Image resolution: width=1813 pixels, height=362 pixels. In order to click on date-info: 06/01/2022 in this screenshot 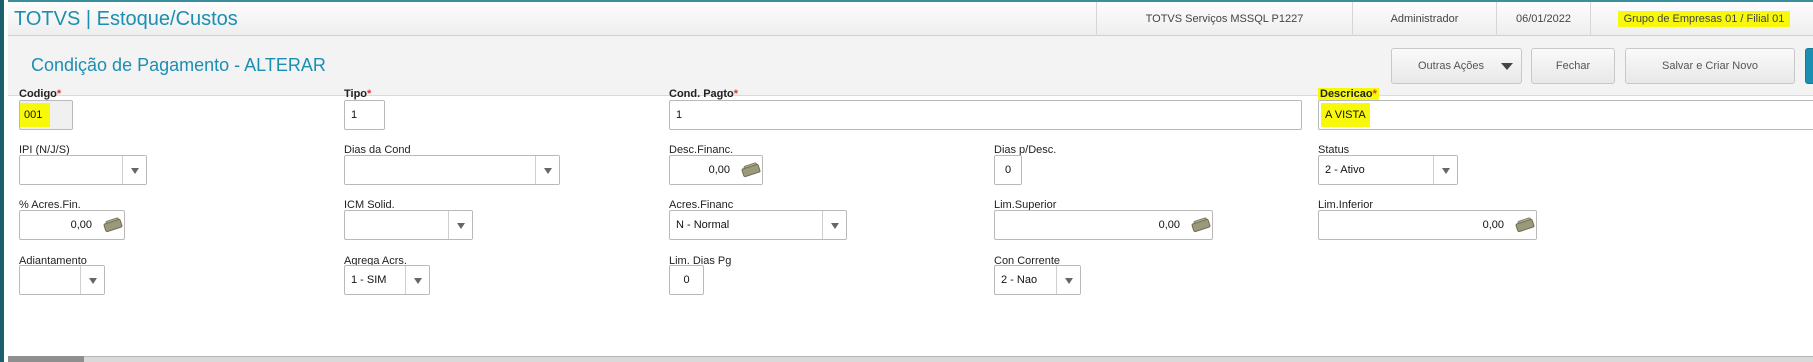, I will do `click(1543, 19)`.